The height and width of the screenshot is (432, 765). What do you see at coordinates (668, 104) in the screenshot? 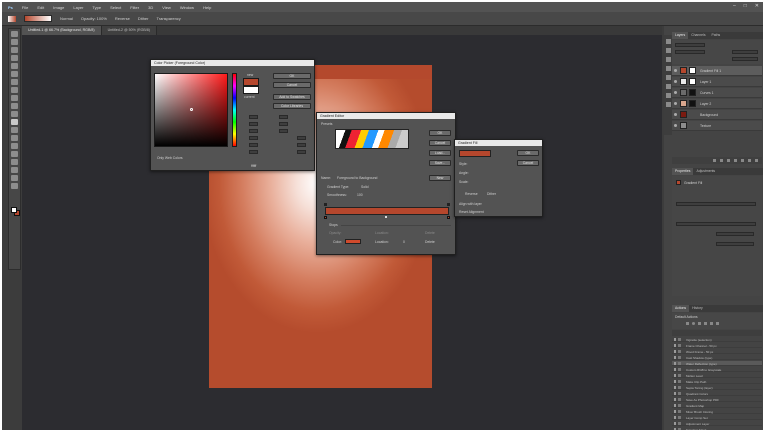
I see `color-panel-icon` at bounding box center [668, 104].